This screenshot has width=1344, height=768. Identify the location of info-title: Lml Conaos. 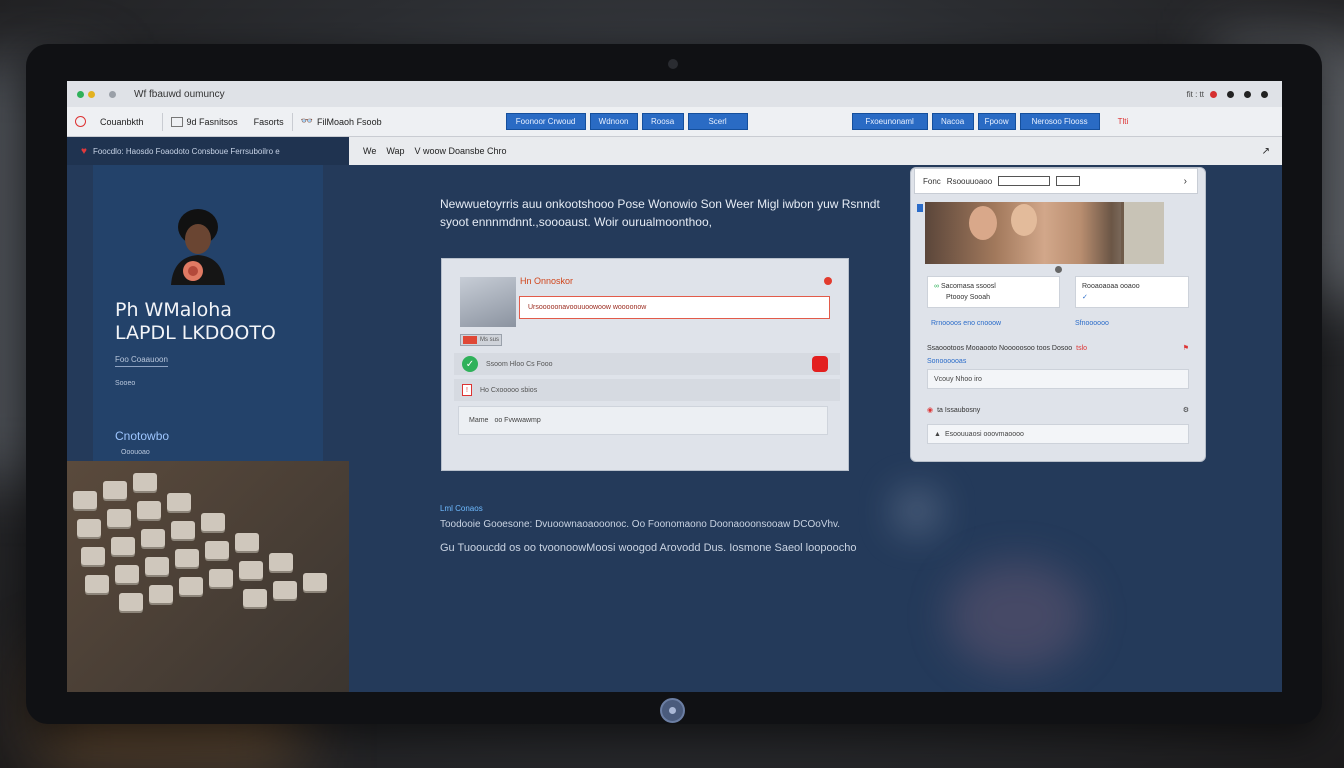
(461, 508).